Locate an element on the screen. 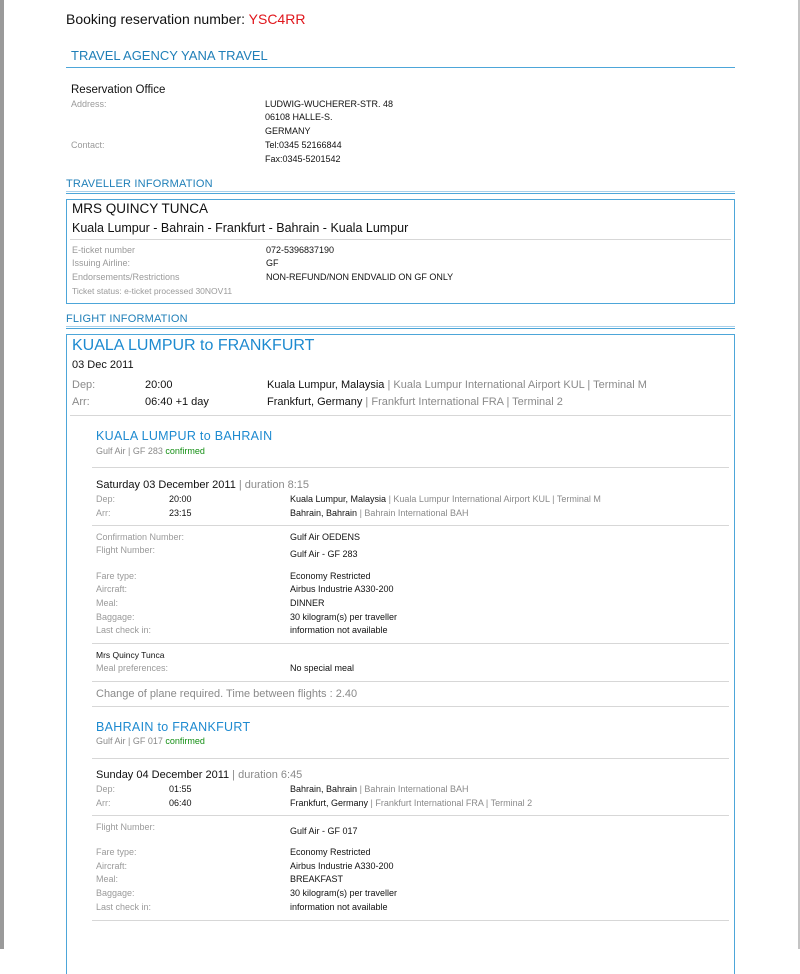 Image resolution: width=800 pixels, height=974 pixels. endorse-value: NON-REFUND/NON ENDVALID ON GF ONLY is located at coordinates (360, 277).